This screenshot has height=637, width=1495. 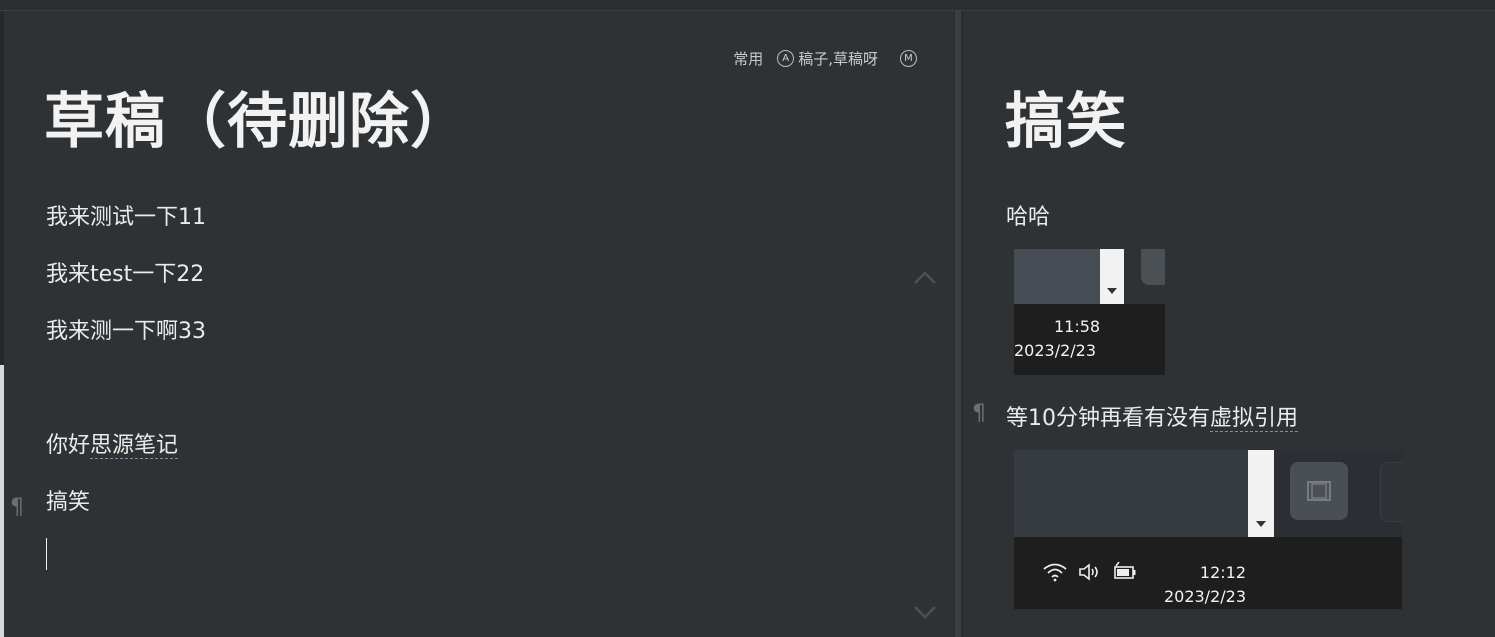 I want to click on paragraph-3: 我来测一下啊33, so click(x=126, y=329).